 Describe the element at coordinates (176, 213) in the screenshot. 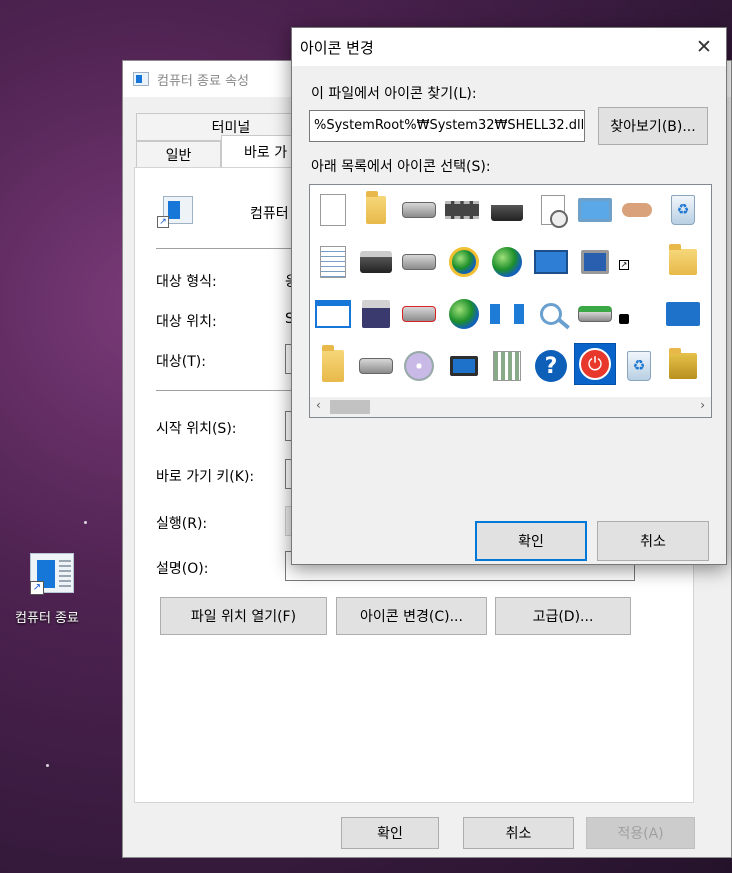

I see `shortcut-large-icon: ↗` at that location.